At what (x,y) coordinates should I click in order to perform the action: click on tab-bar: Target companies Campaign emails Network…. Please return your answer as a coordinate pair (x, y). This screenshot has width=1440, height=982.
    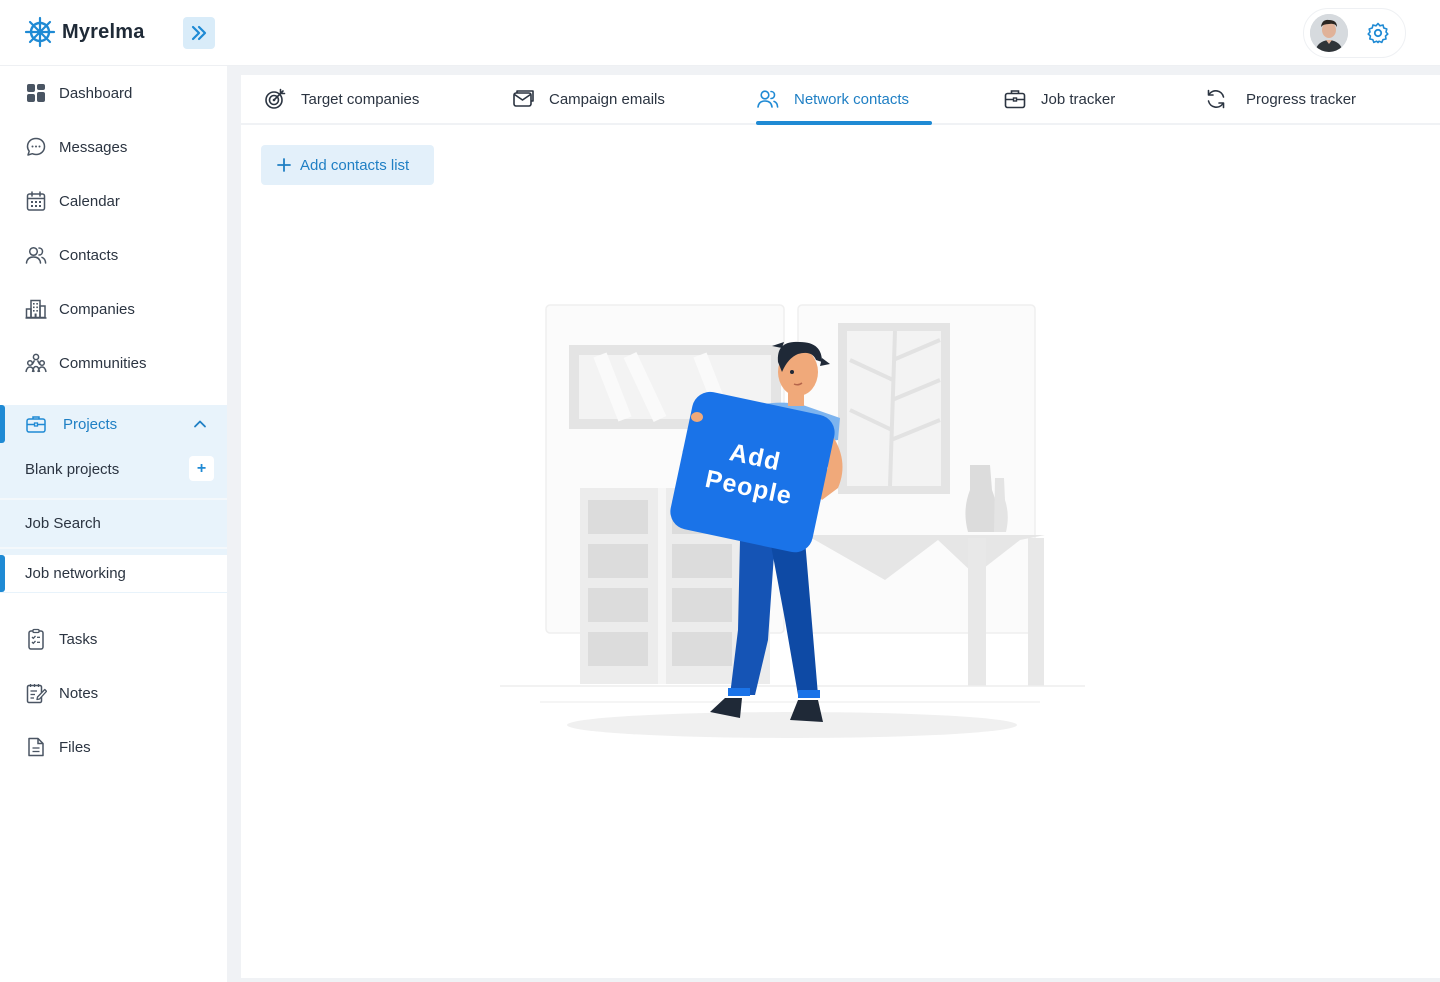
    Looking at the image, I should click on (840, 100).